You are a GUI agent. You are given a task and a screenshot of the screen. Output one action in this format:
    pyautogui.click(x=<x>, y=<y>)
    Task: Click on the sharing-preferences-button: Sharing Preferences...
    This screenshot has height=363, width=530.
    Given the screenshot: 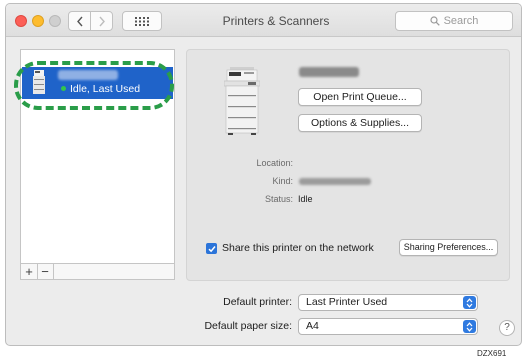 What is the action you would take?
    pyautogui.click(x=448, y=247)
    